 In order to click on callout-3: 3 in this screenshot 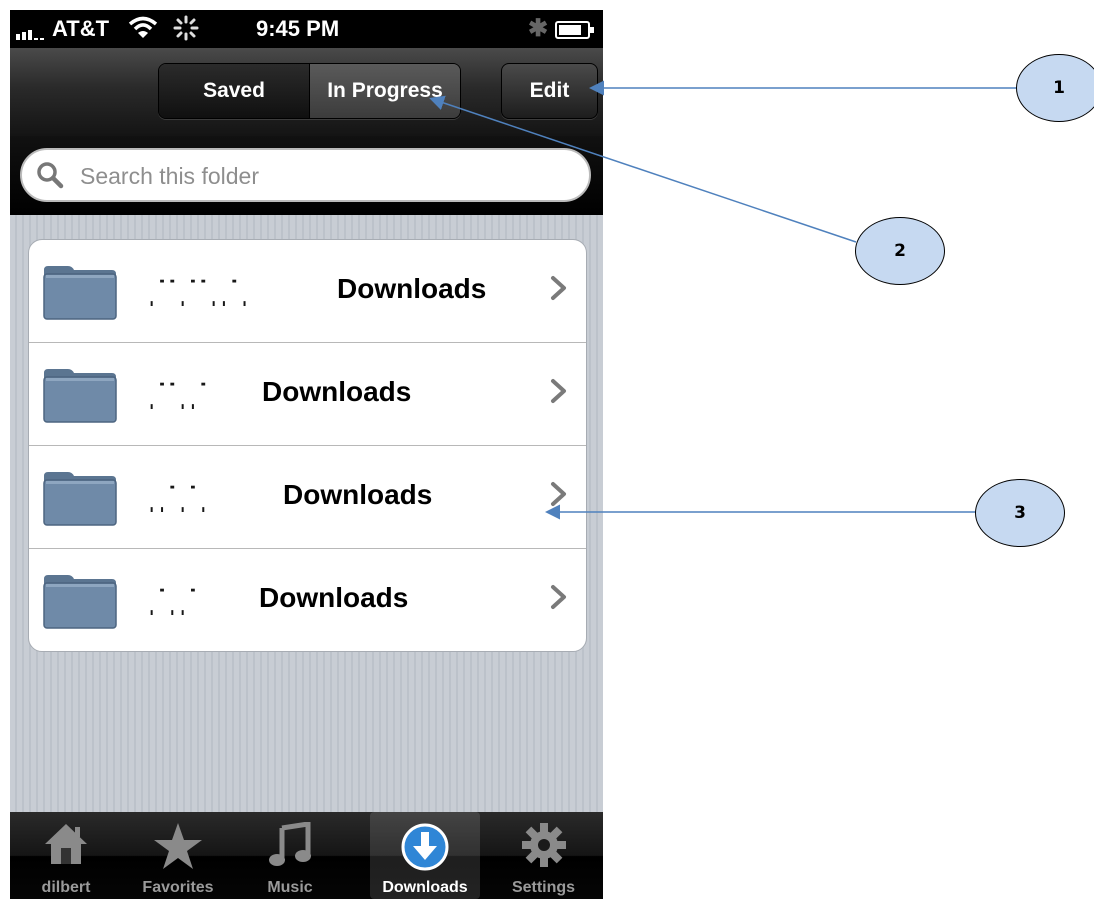, I will do `click(1020, 513)`.